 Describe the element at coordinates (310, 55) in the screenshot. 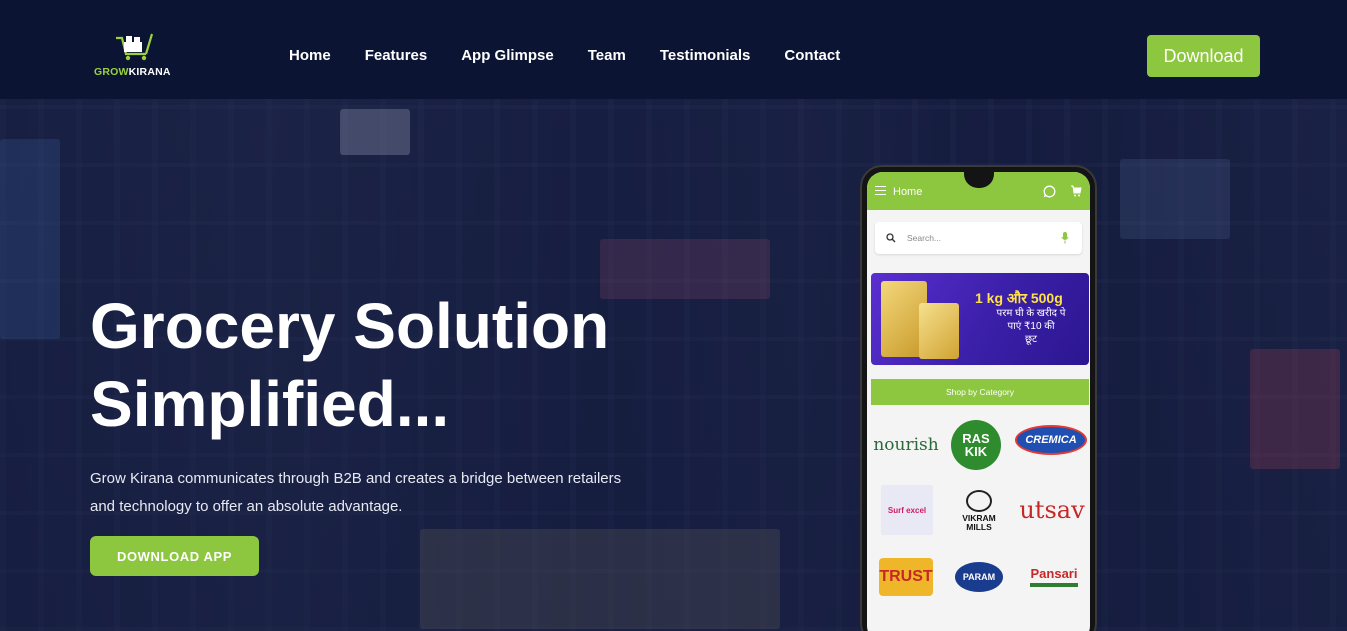

I see `nav-link-home: Home` at that location.